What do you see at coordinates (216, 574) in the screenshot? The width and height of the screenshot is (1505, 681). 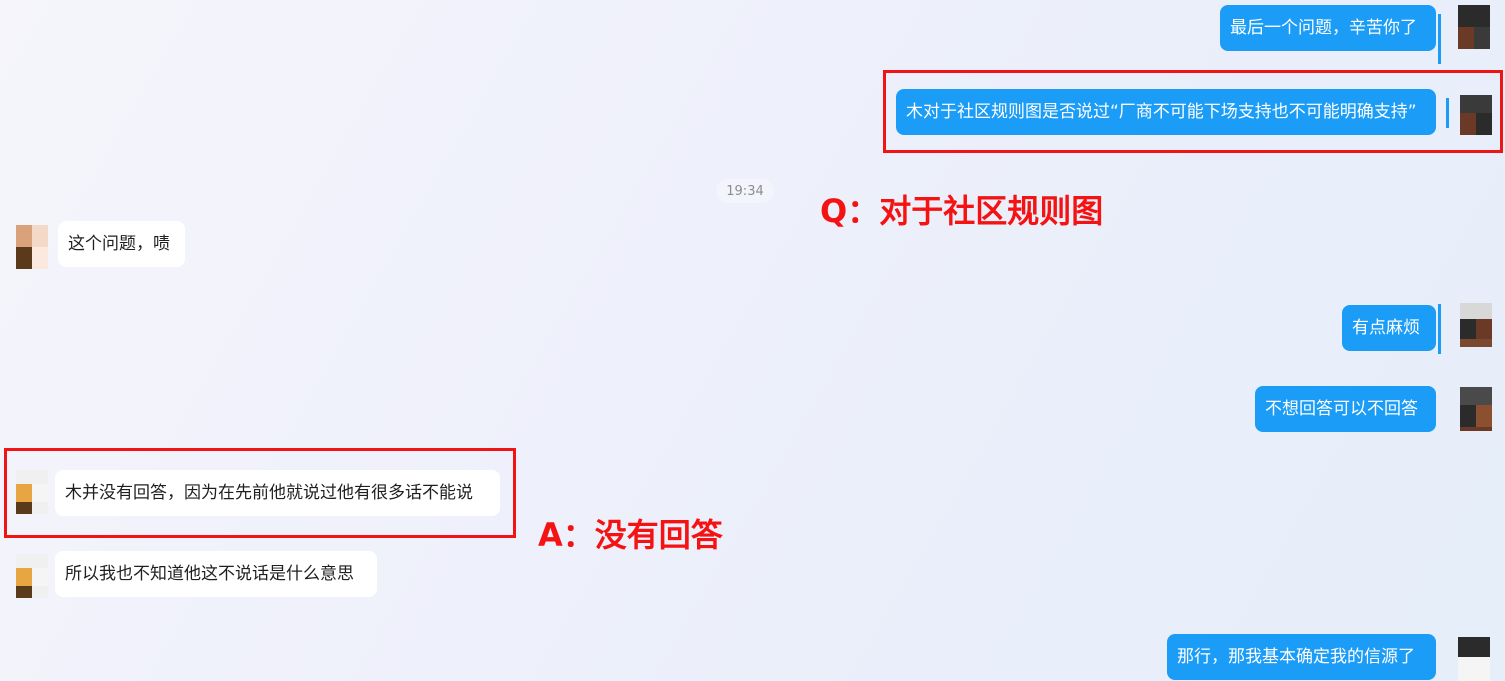 I see `chat-message-incoming: 所以我也不知道他这不说话是什么意思` at bounding box center [216, 574].